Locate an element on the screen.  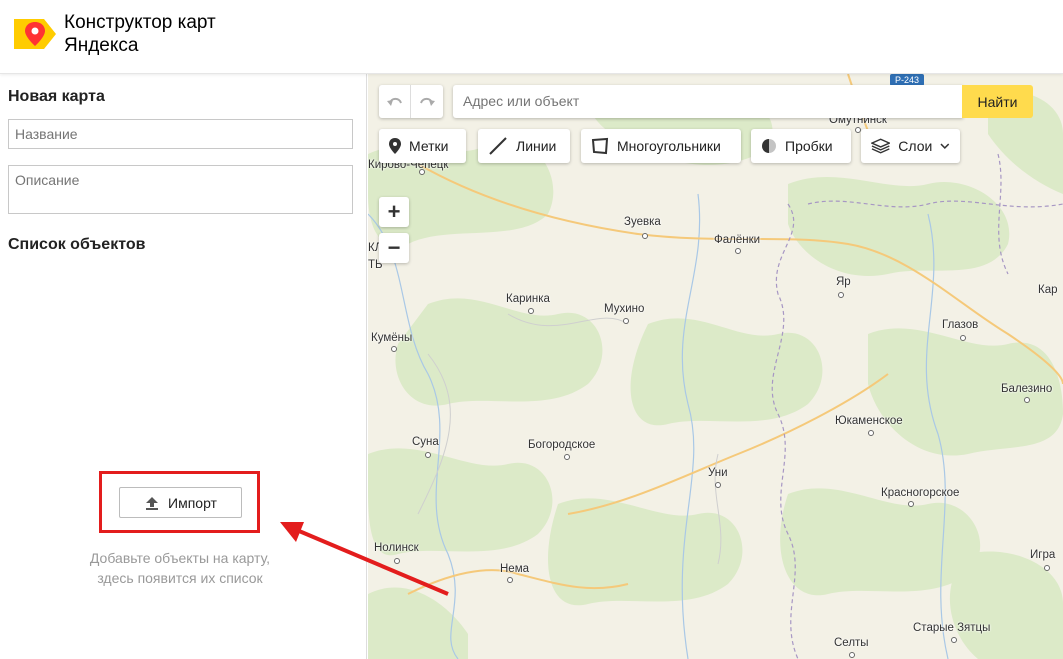
undo-icon is located at coordinates (394, 101).